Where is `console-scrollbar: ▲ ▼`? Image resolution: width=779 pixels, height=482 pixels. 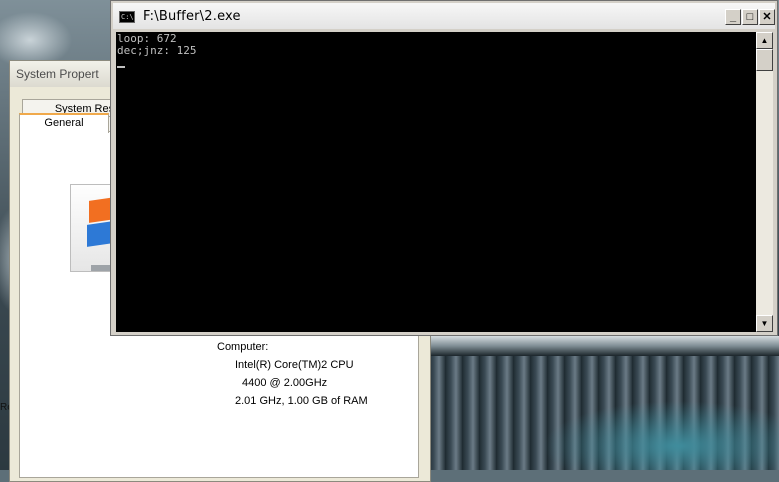 console-scrollbar: ▲ ▼ is located at coordinates (764, 182).